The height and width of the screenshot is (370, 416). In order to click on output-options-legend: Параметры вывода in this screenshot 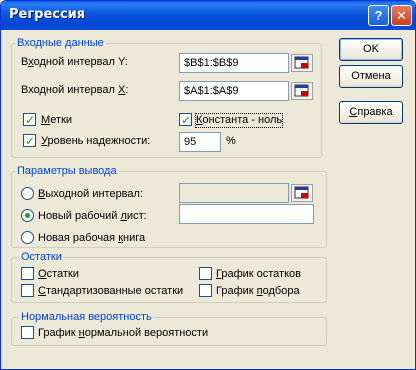, I will do `click(67, 171)`.